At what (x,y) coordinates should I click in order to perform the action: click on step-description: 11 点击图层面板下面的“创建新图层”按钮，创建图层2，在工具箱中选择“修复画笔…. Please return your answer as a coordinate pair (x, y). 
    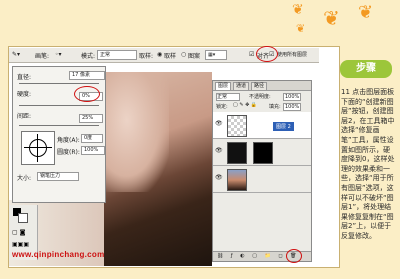
    Looking at the image, I should click on (368, 164).